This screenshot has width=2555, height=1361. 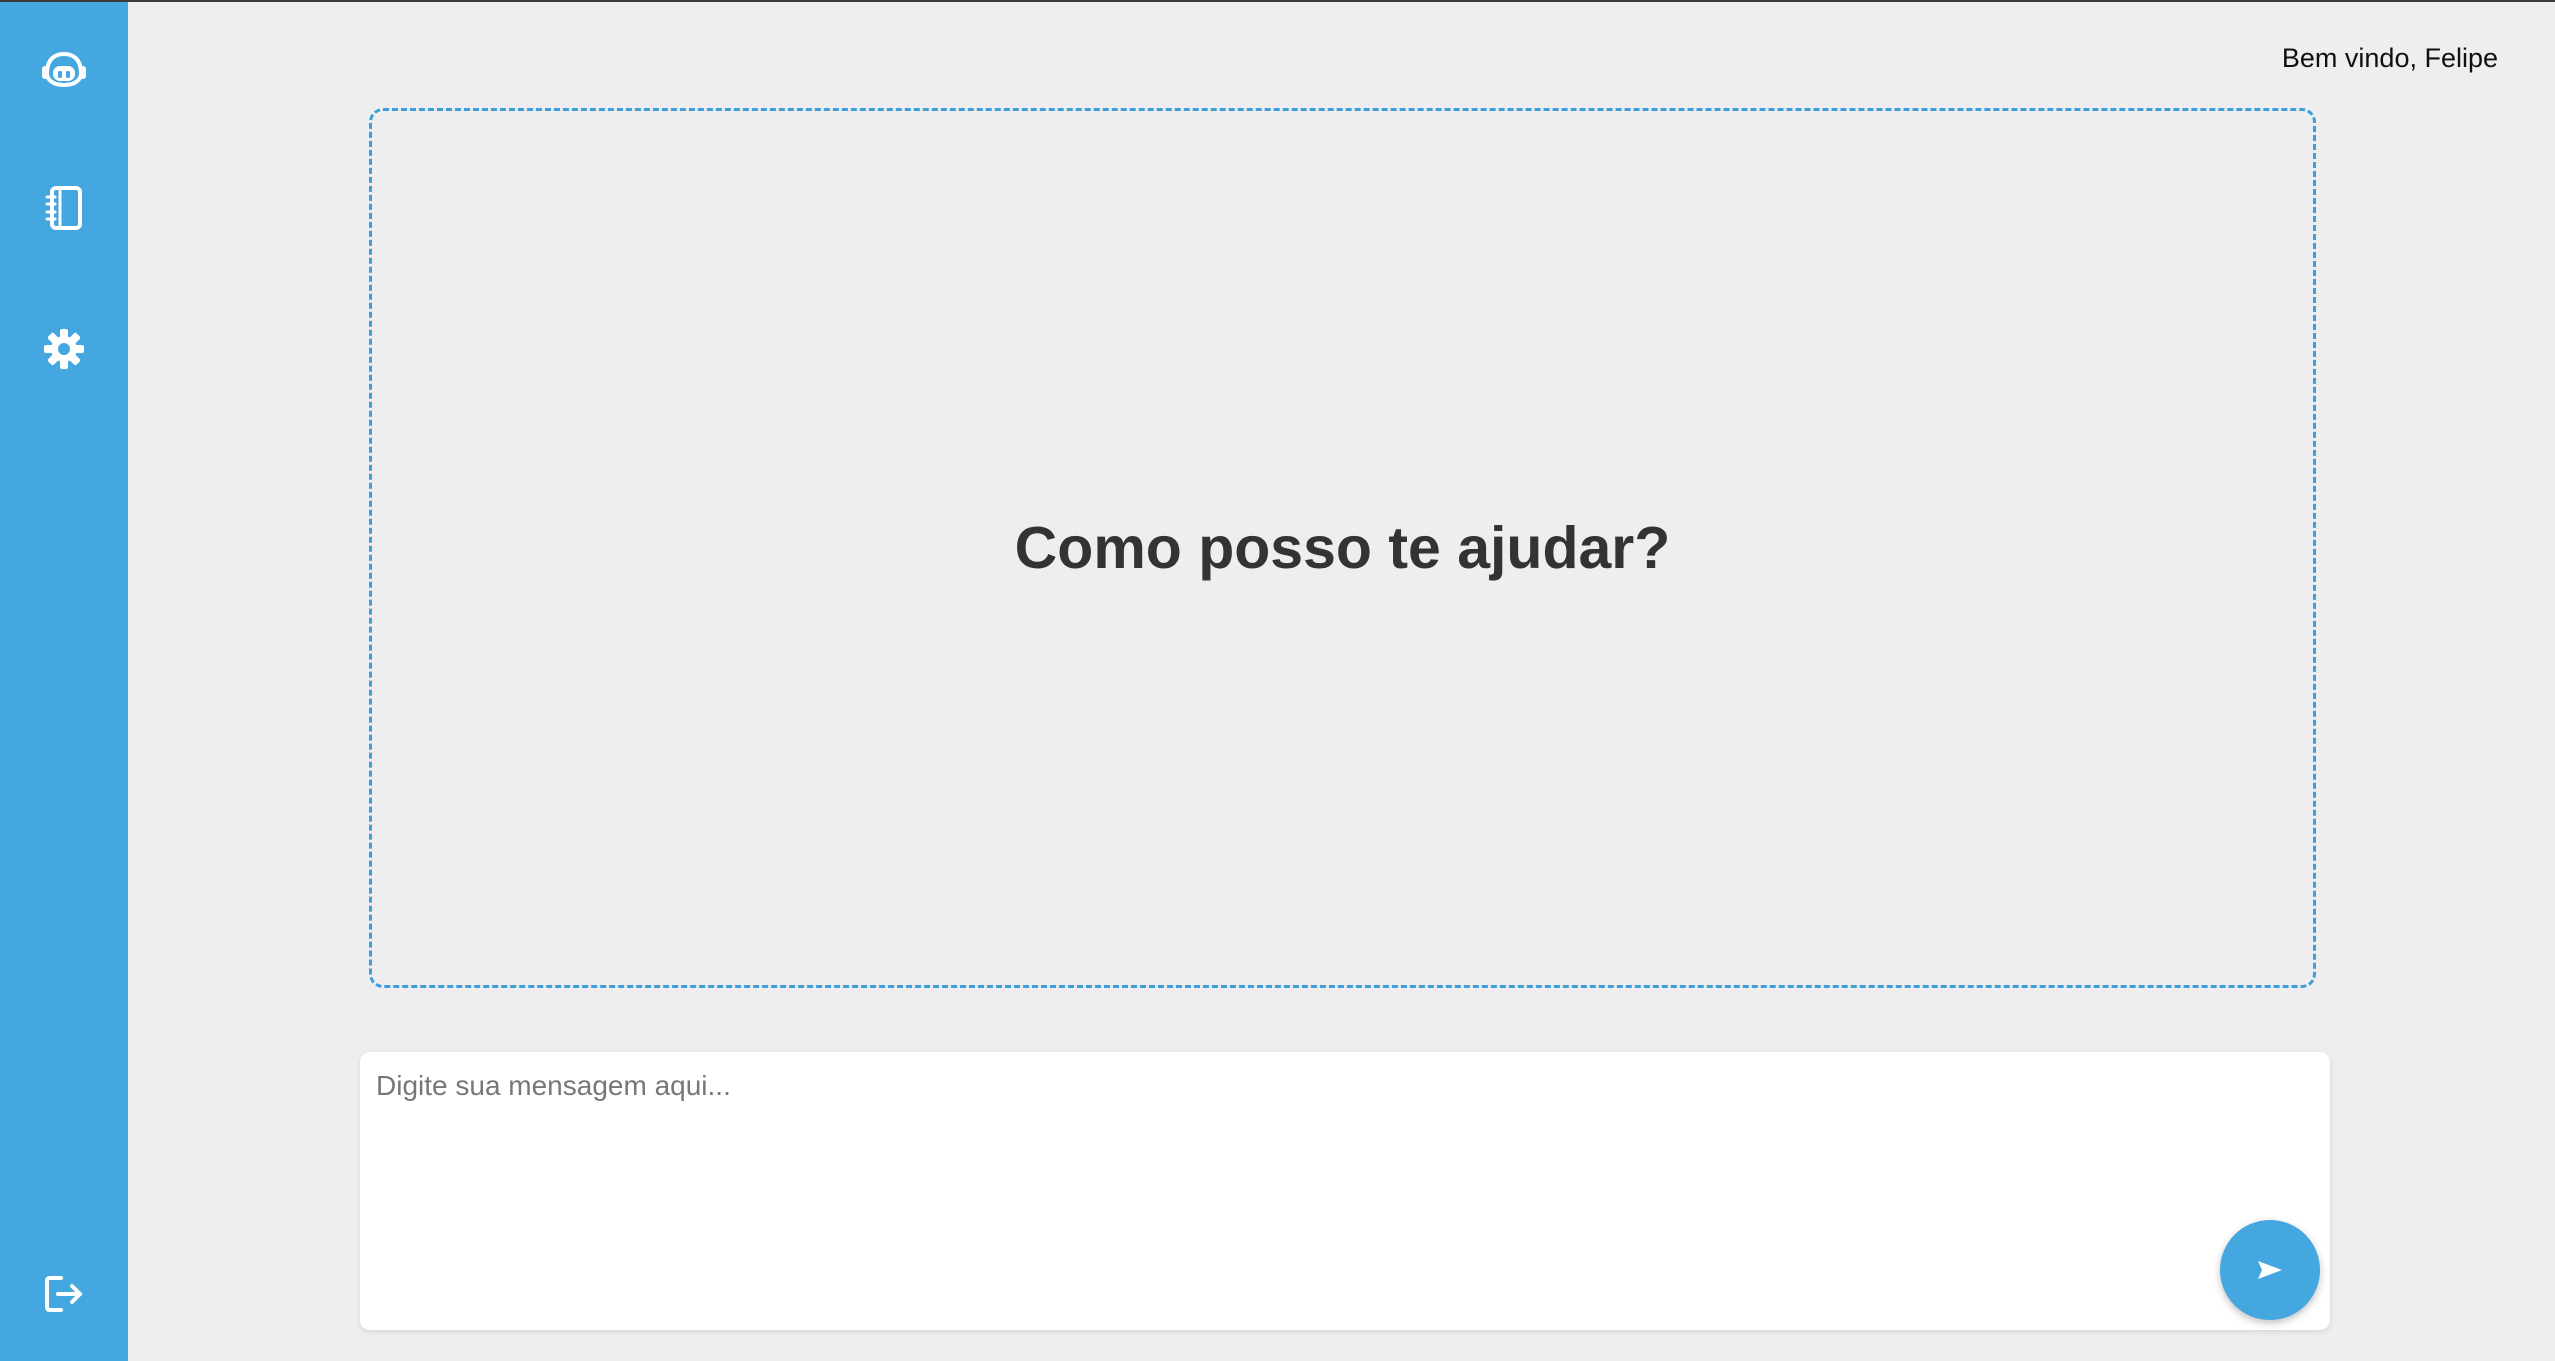 I want to click on robot-icon, so click(x=64, y=69).